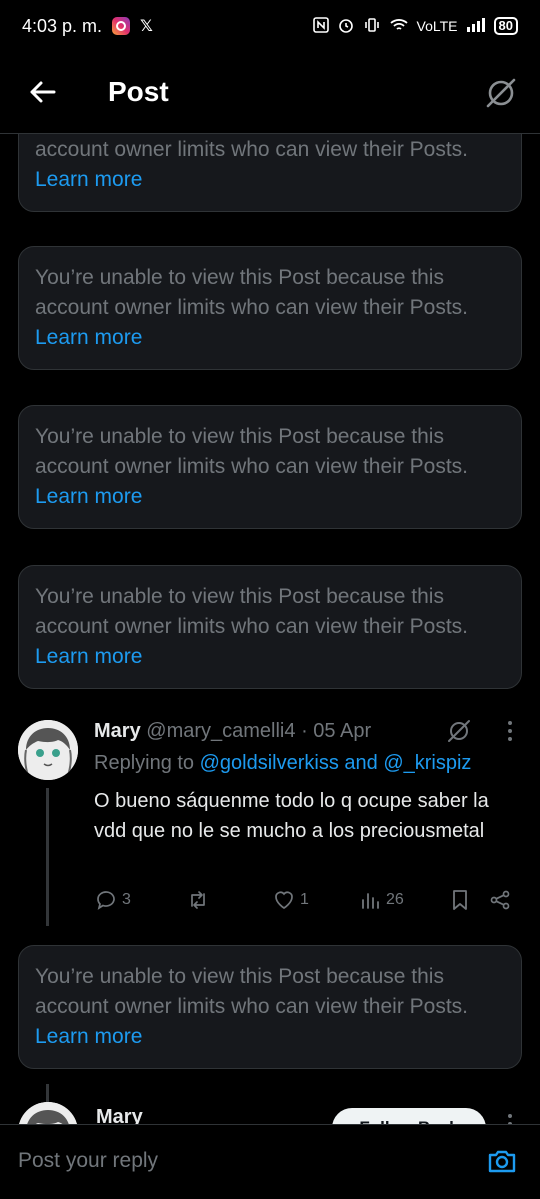  Describe the element at coordinates (320, 26) in the screenshot. I see `nfc-icon` at that location.